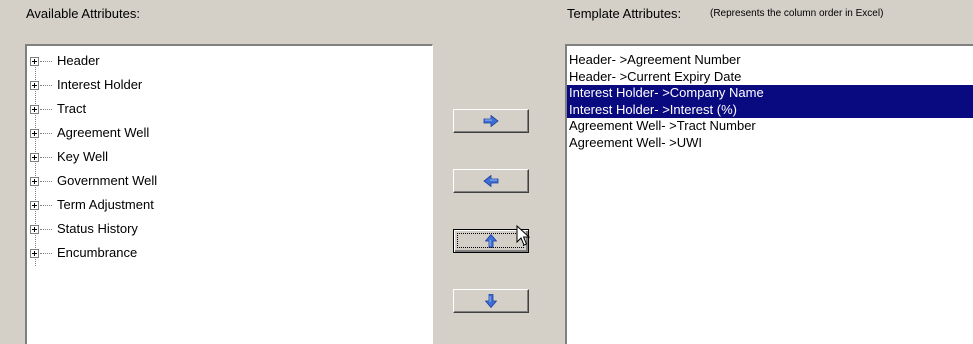 This screenshot has height=344, width=973. What do you see at coordinates (107, 180) in the screenshot?
I see `tree-item-label: Government Well` at bounding box center [107, 180].